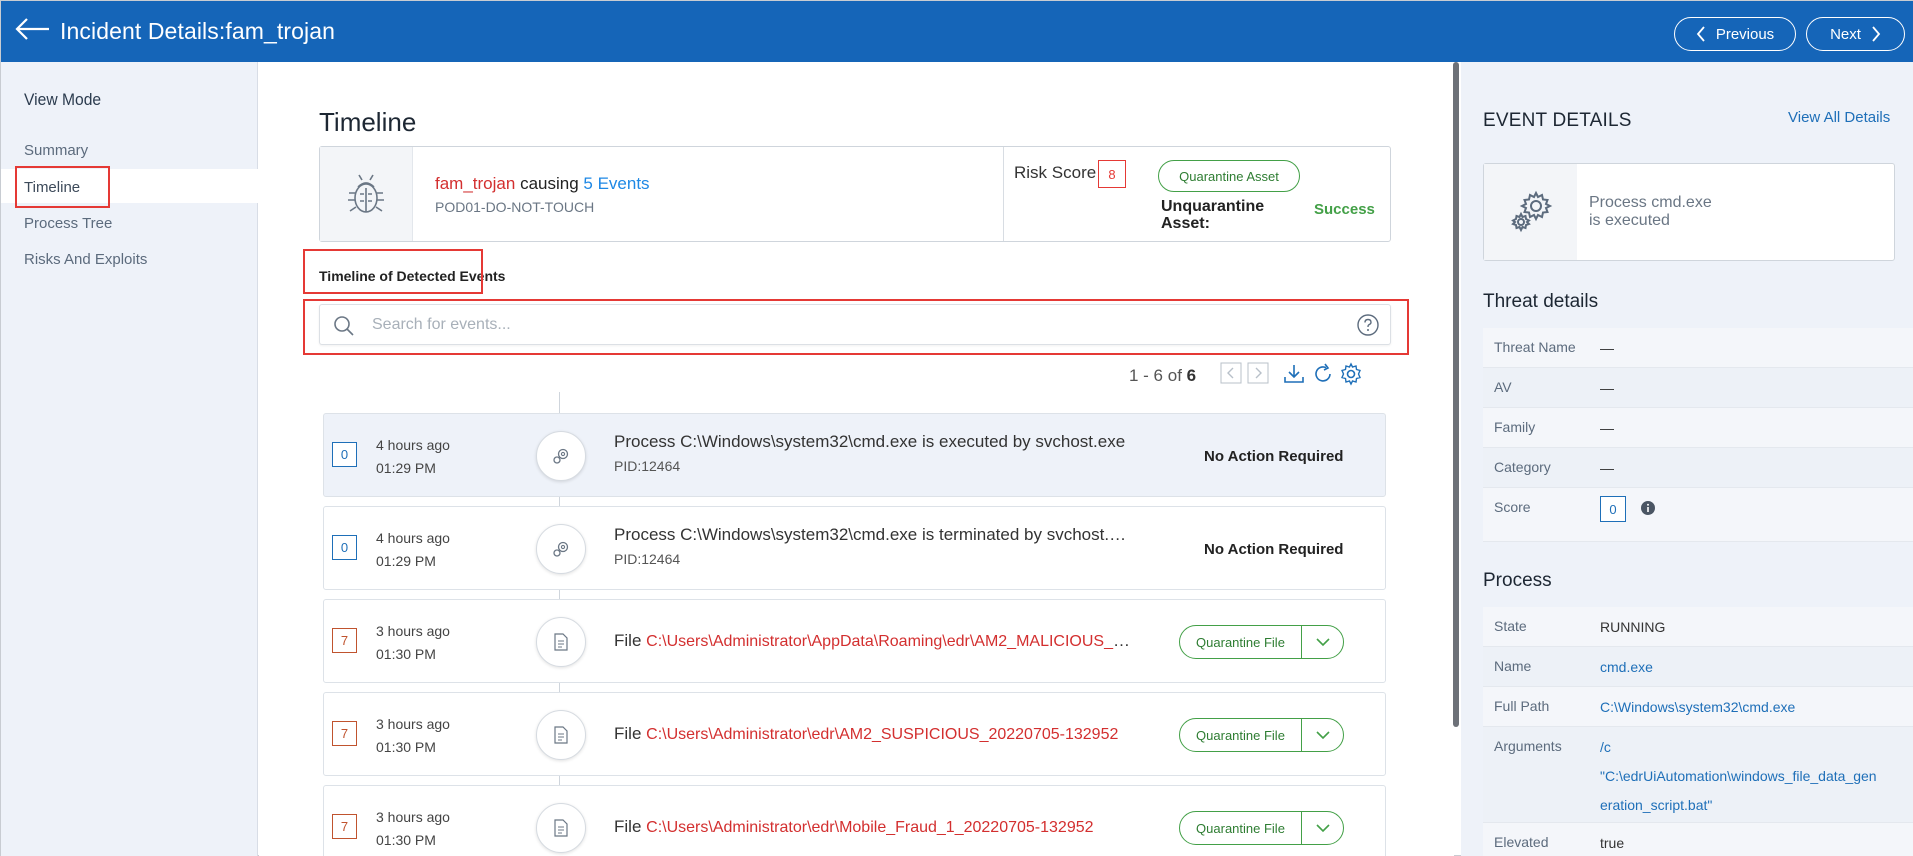  I want to click on threat-detail-row: Threat Name —, so click(1698, 348).